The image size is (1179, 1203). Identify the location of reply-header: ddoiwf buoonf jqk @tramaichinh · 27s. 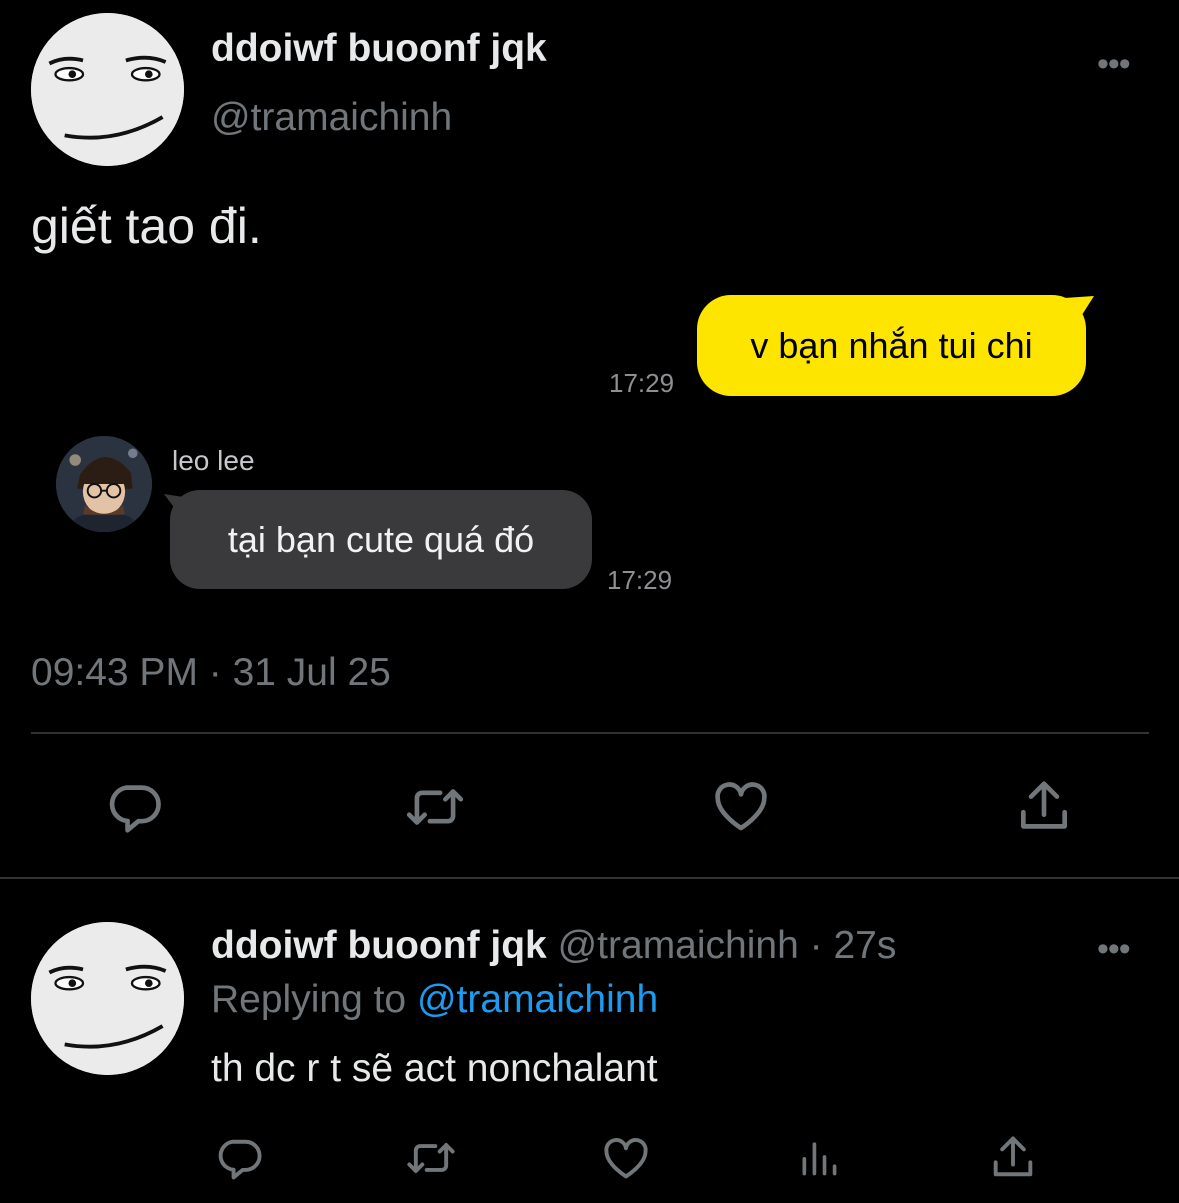
(553, 946).